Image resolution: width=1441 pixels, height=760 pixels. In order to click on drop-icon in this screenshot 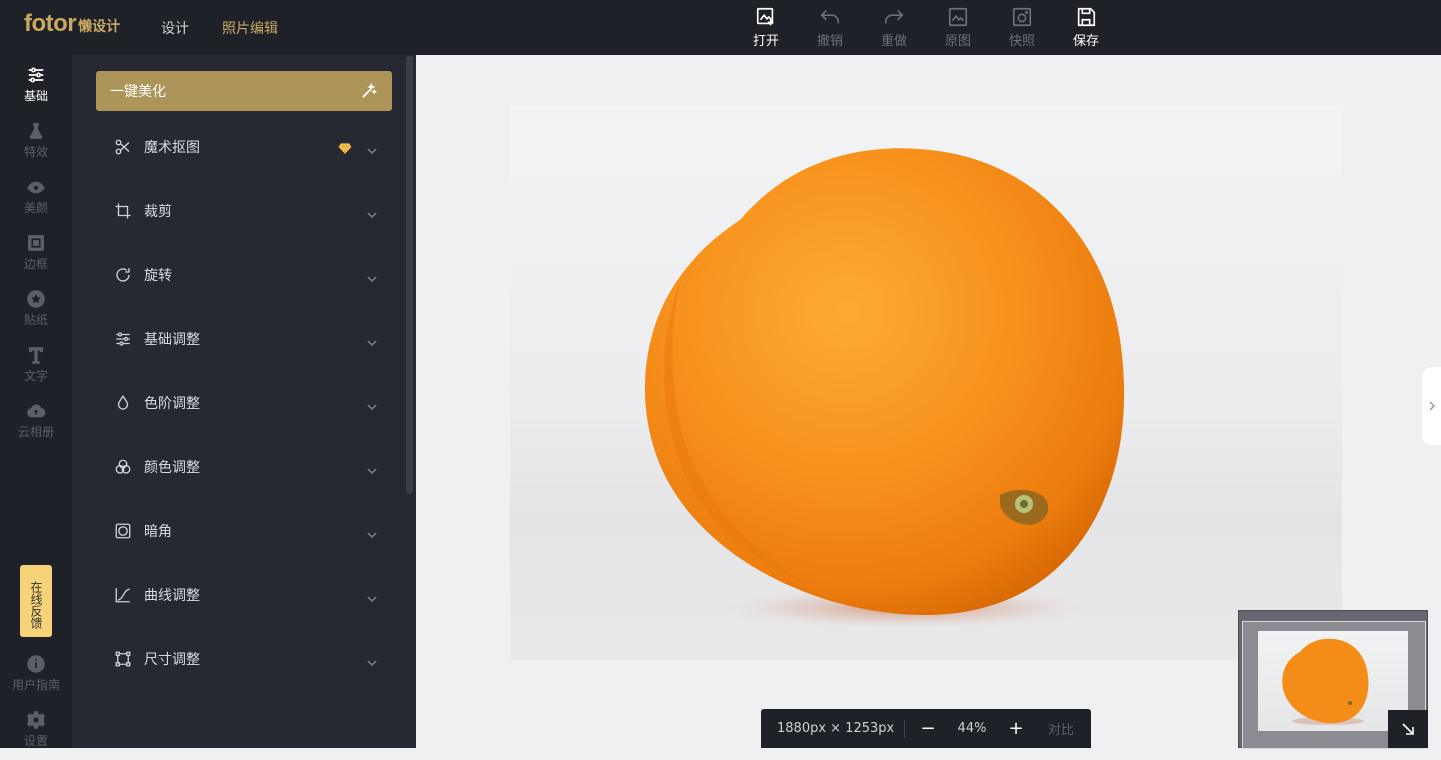, I will do `click(123, 403)`.